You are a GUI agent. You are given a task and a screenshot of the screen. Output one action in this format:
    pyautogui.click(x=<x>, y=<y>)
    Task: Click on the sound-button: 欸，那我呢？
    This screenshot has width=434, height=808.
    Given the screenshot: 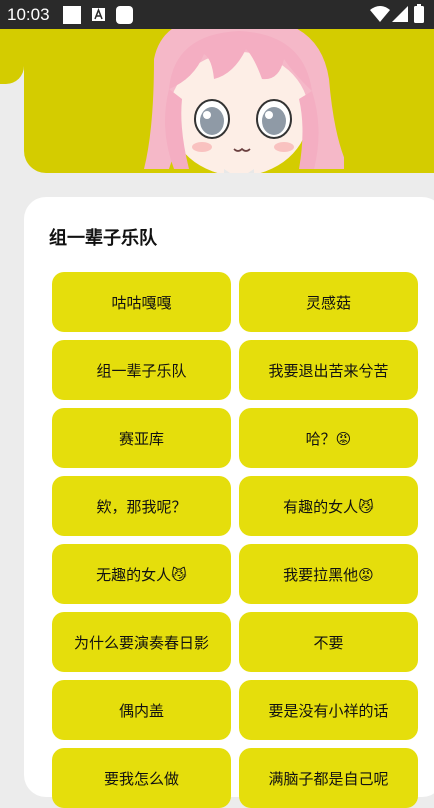 What is the action you would take?
    pyautogui.click(x=141, y=506)
    